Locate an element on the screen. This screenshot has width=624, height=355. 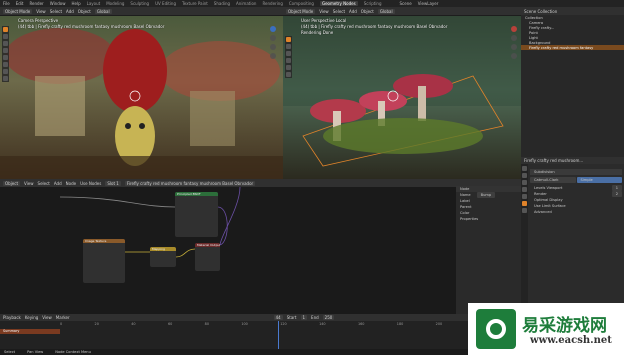
node-image-texture-title: Image Texture is located at coordinates (104, 241).